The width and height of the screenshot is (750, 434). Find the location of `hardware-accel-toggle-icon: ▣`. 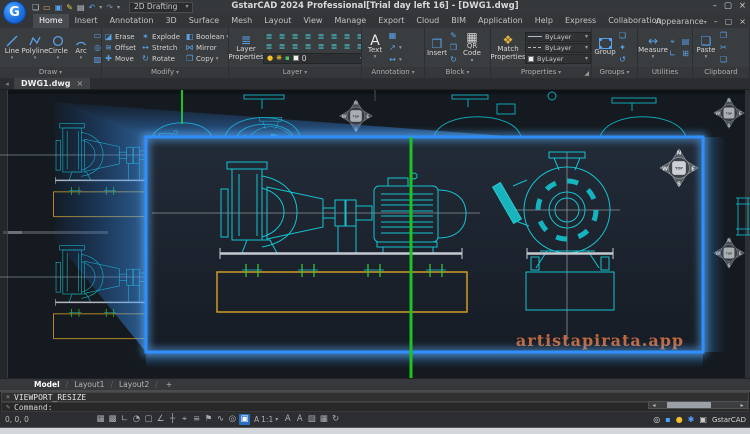

hardware-accel-toggle-icon: ▣ is located at coordinates (244, 419).